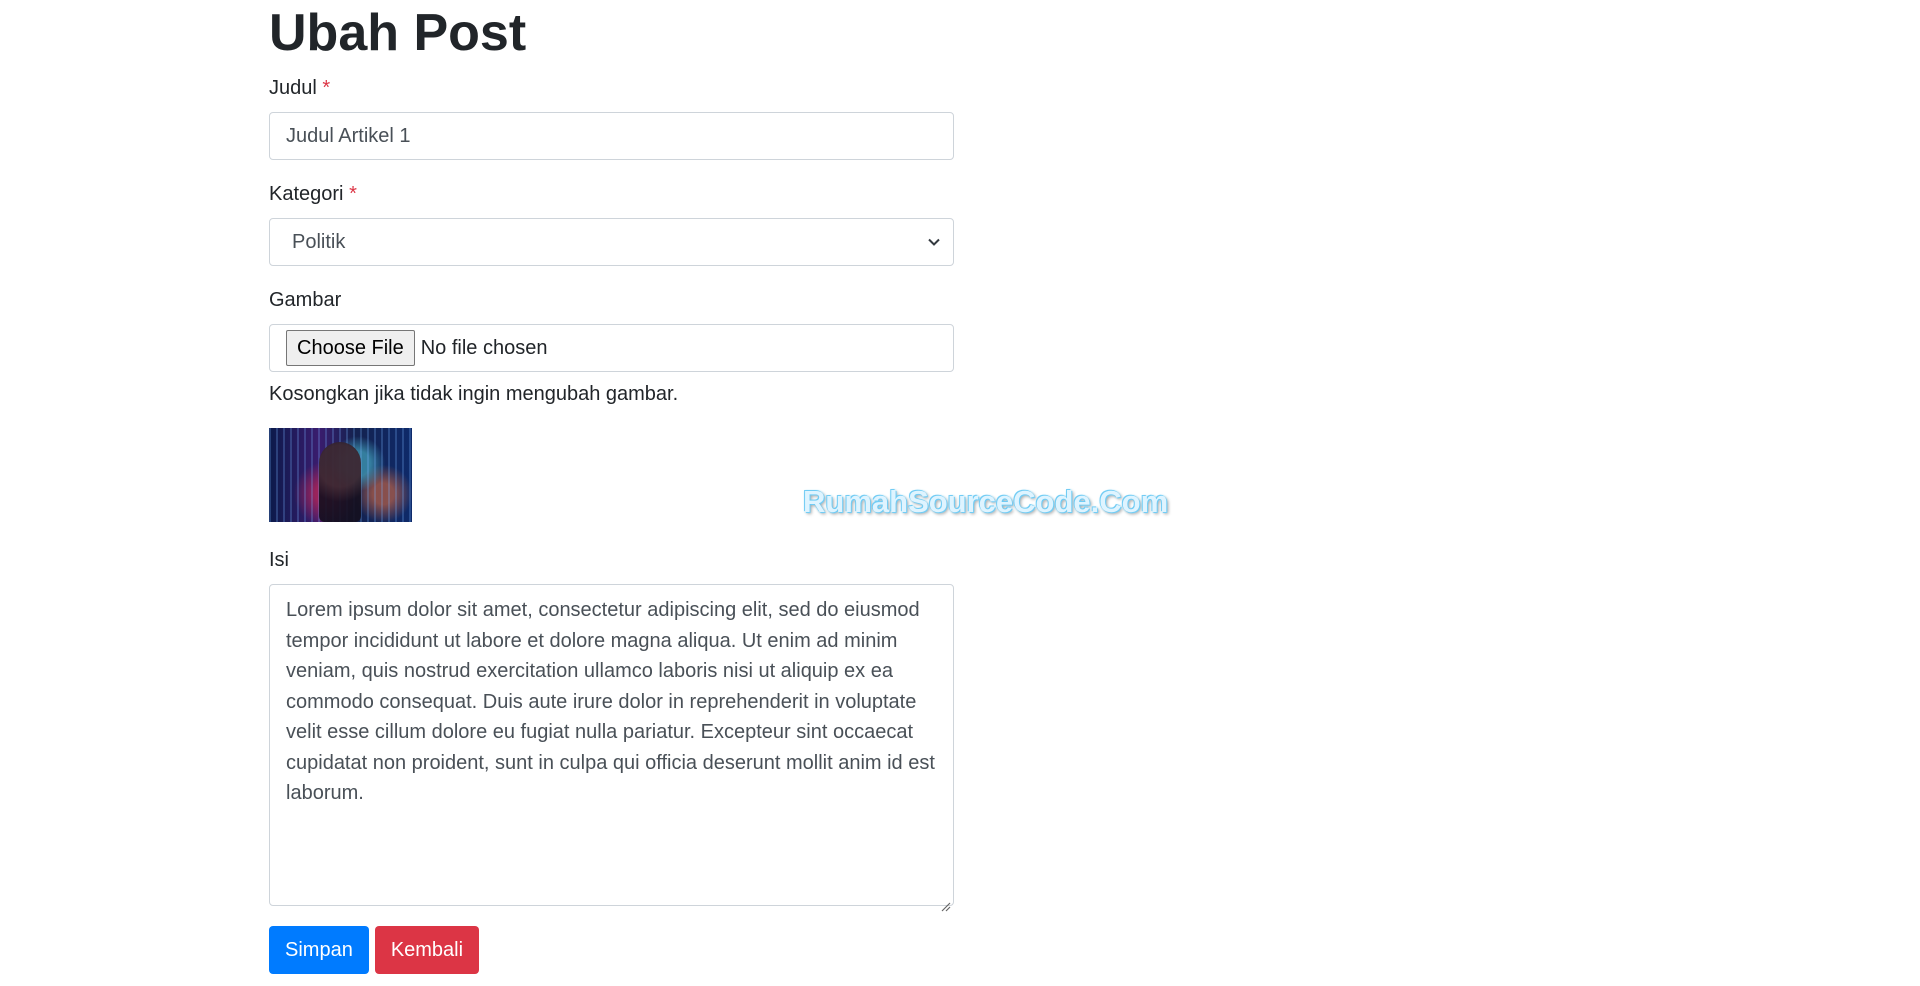  I want to click on judul-label: Judul *, so click(611, 88).